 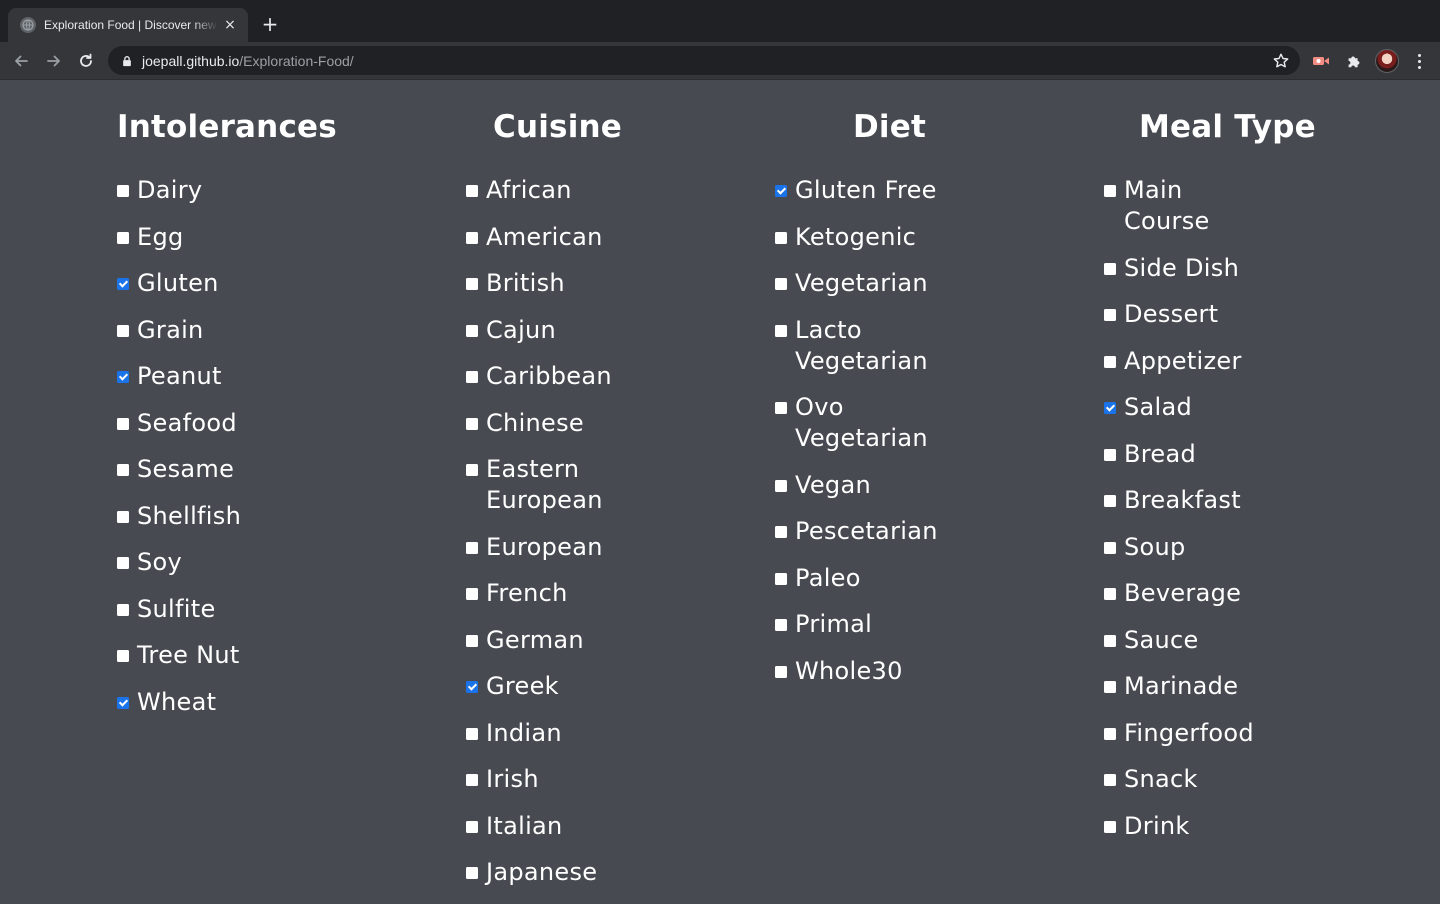 I want to click on checkbox-option-soup: Soup, so click(x=1179, y=547).